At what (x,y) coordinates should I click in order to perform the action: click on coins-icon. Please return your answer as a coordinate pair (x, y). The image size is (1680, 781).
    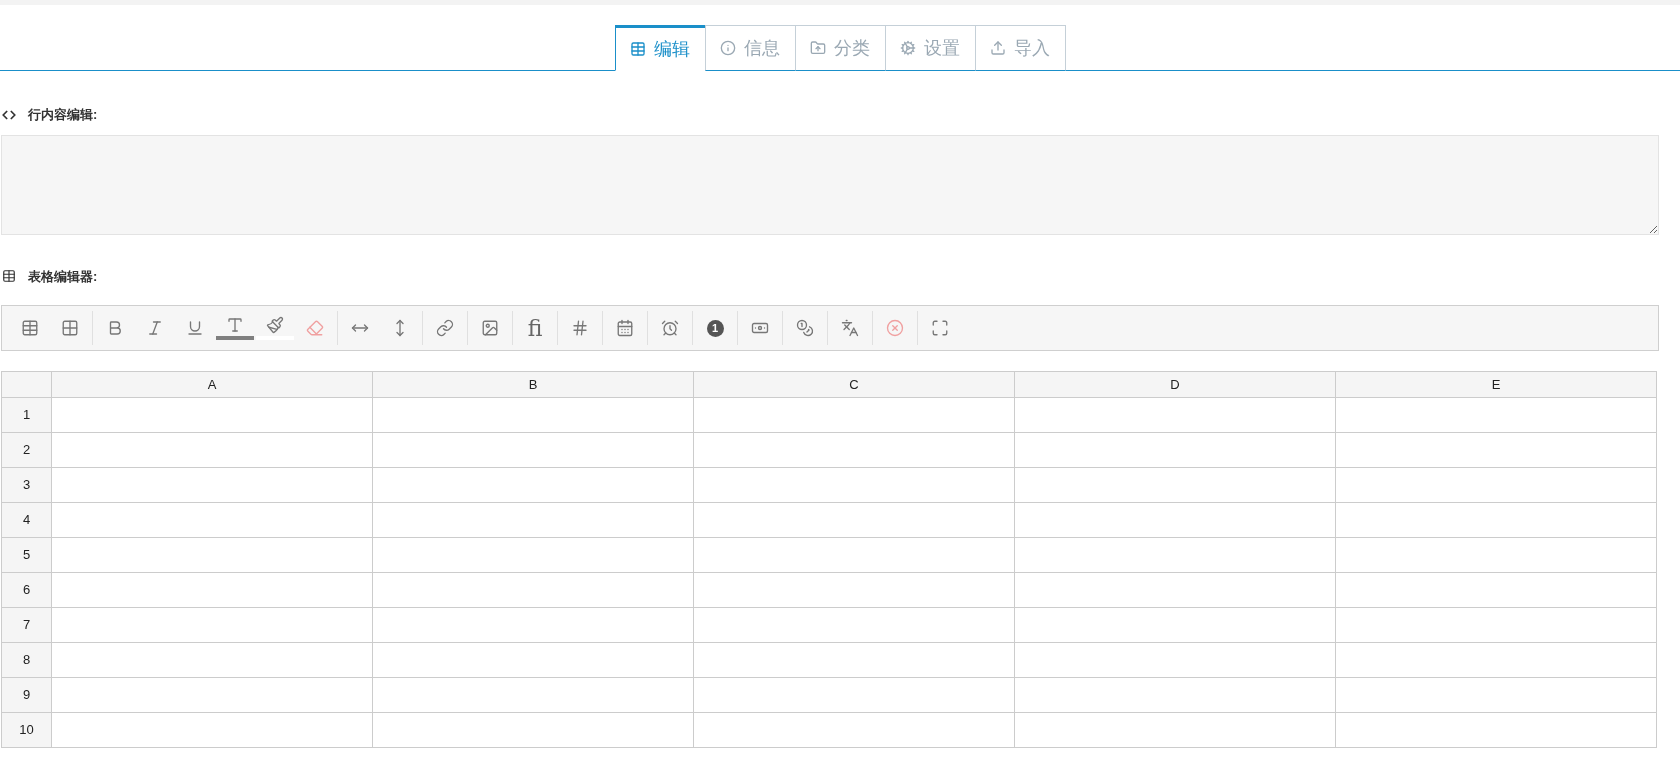
    Looking at the image, I should click on (805, 328).